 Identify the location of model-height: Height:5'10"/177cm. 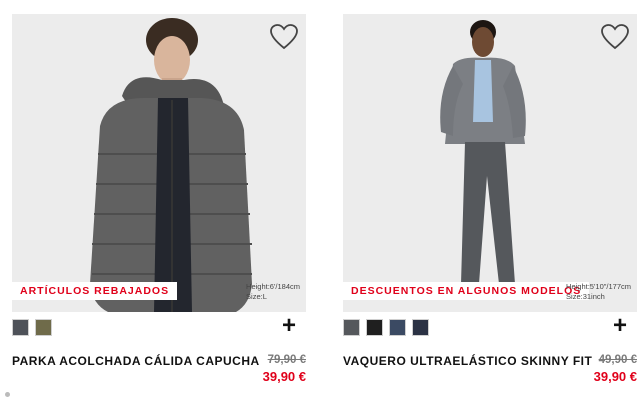
(598, 286).